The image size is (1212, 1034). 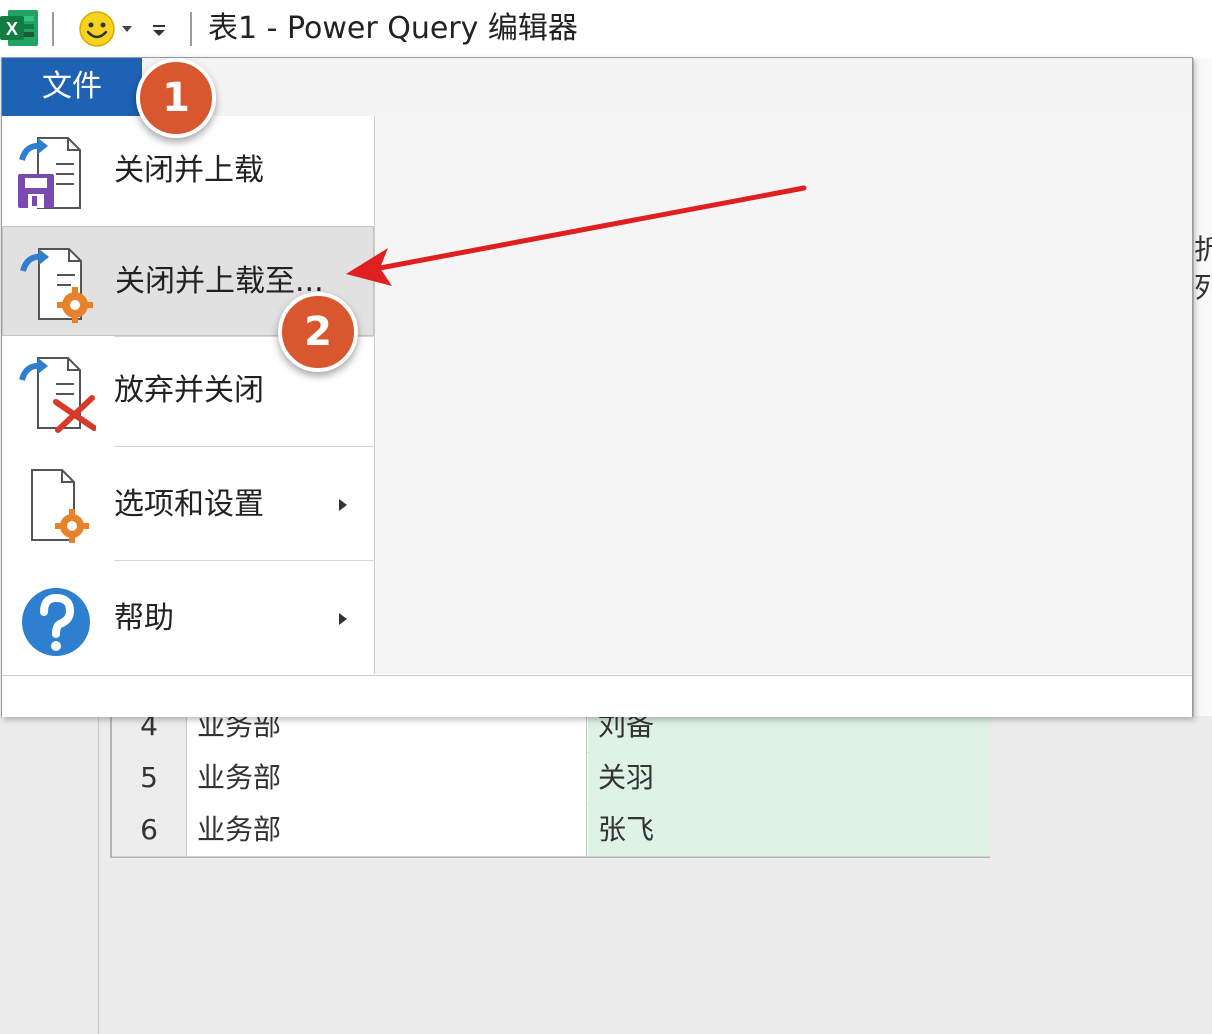 I want to click on ribbon-remnant: 折 列, so click(x=1202, y=387).